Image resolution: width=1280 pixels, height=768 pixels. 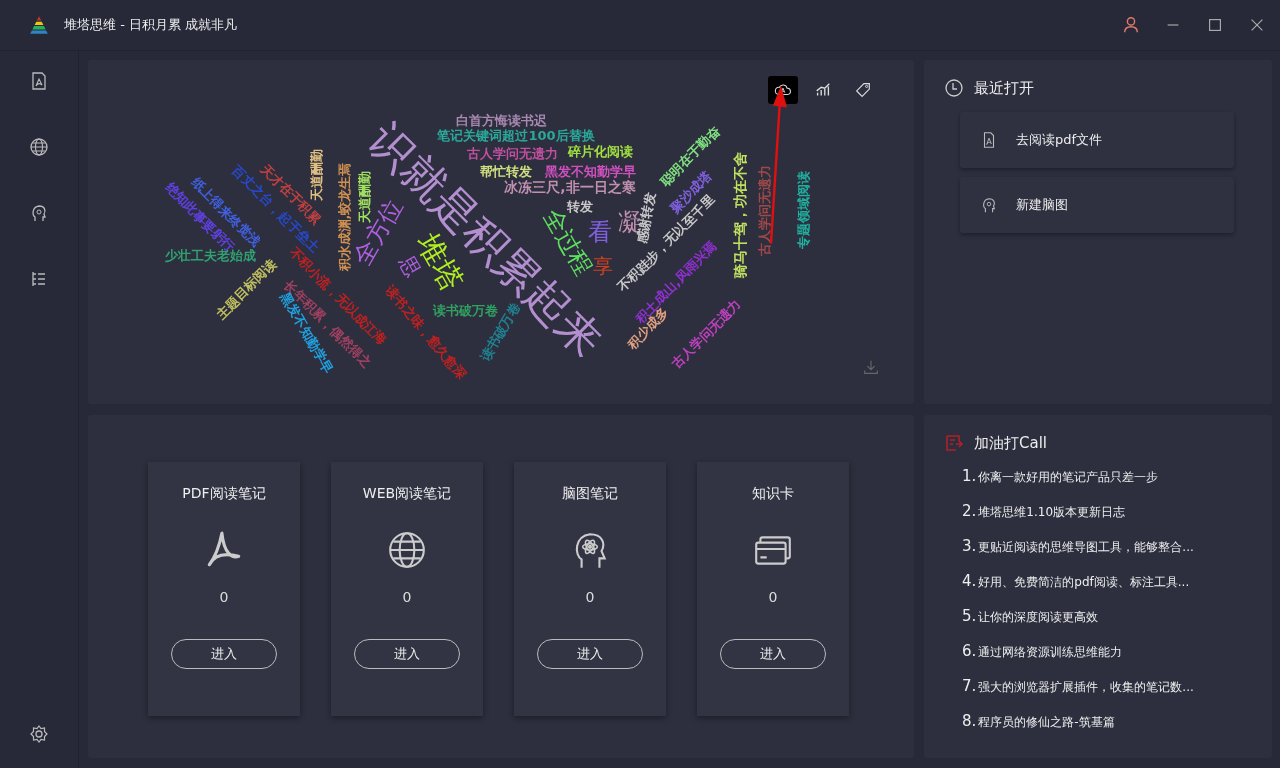 What do you see at coordinates (465, 310) in the screenshot?
I see `cloud-word: 读书破万卷` at bounding box center [465, 310].